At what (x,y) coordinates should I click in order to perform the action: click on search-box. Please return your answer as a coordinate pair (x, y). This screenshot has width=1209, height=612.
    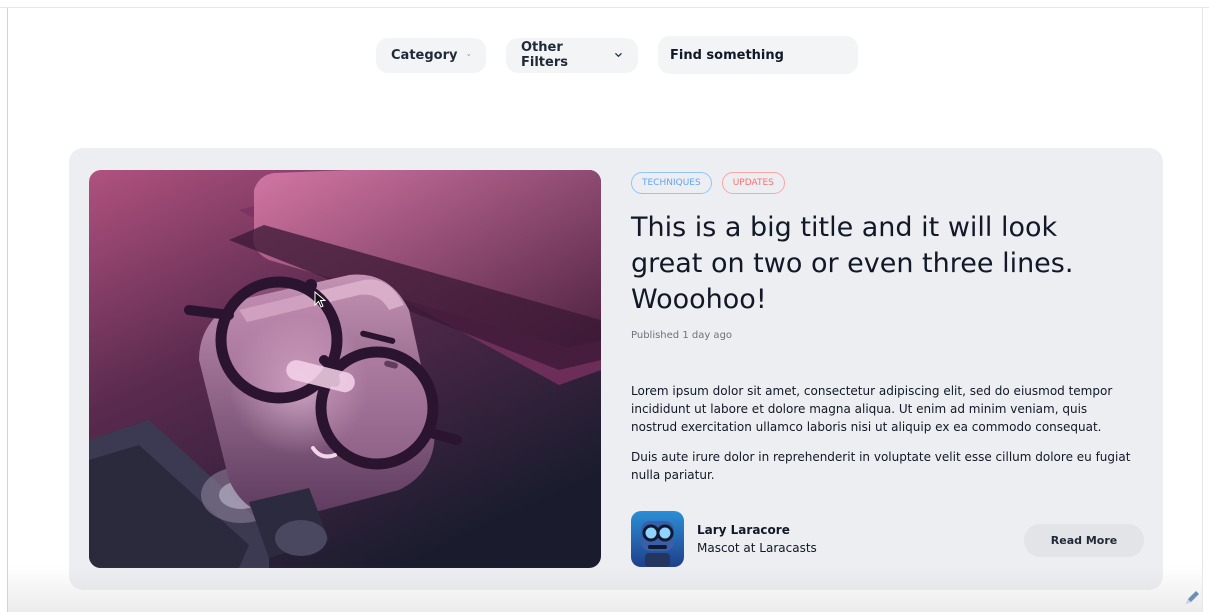
    Looking at the image, I should click on (758, 55).